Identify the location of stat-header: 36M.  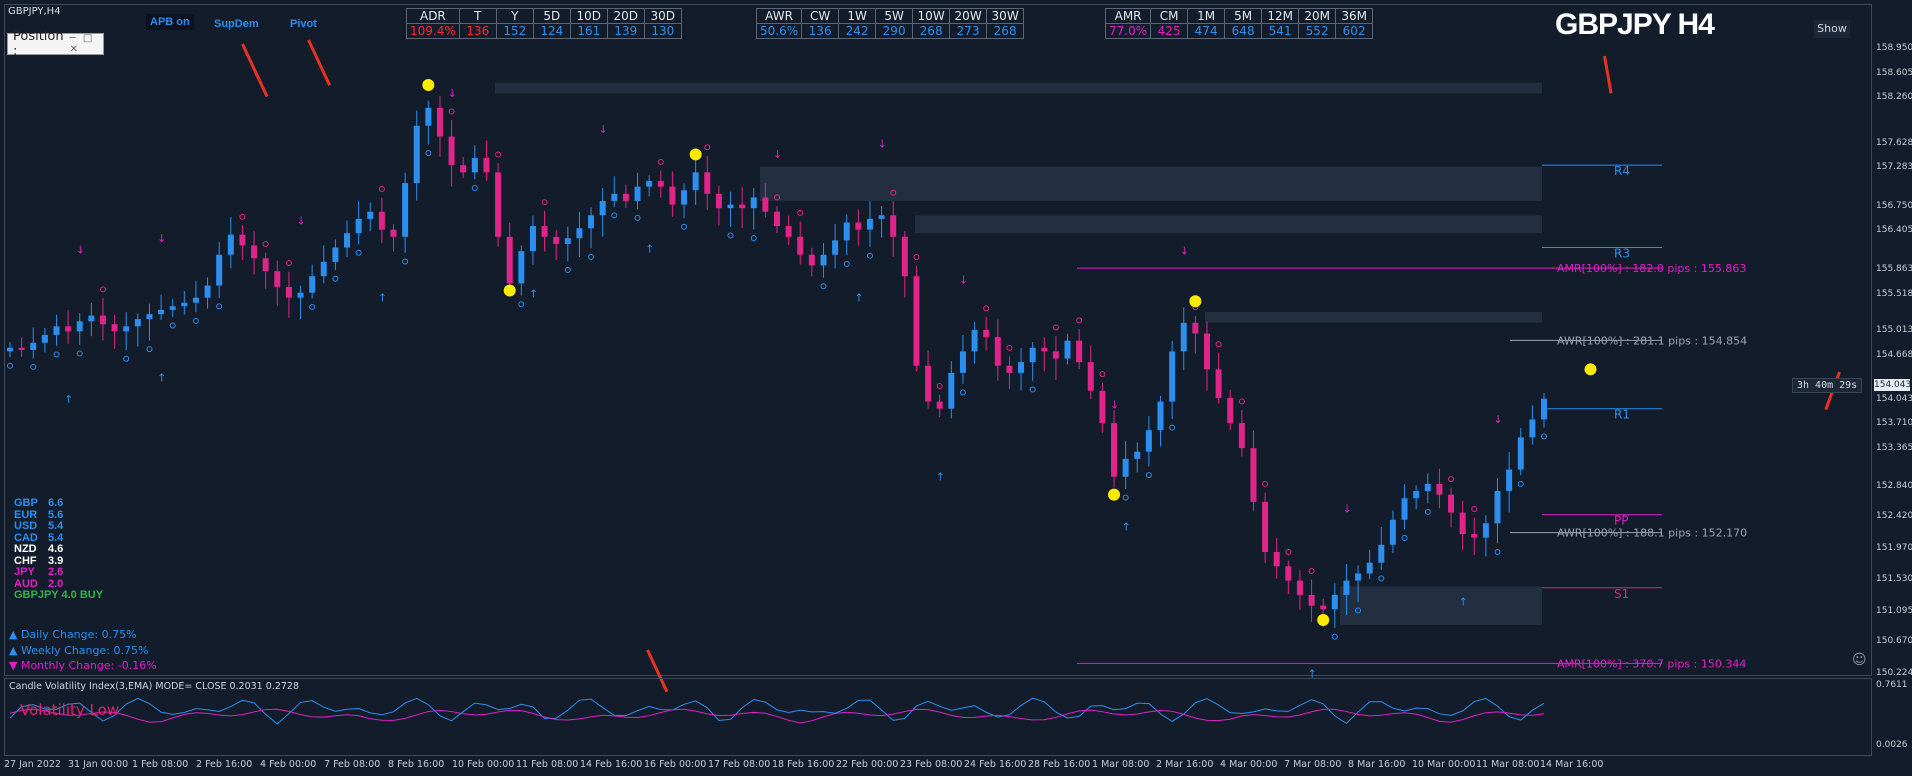
(1354, 16).